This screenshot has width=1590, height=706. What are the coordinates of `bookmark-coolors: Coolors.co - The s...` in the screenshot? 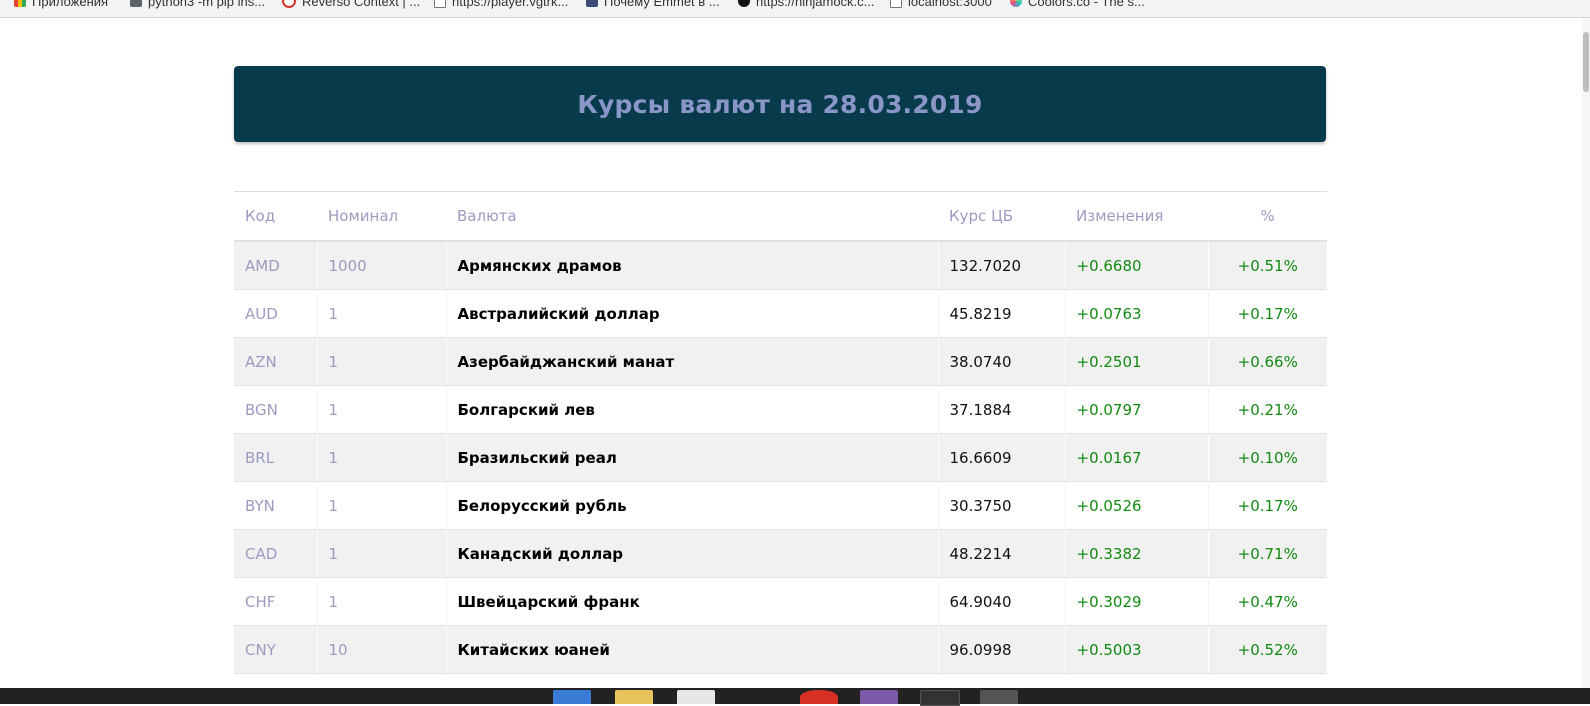 It's located at (1077, 5).